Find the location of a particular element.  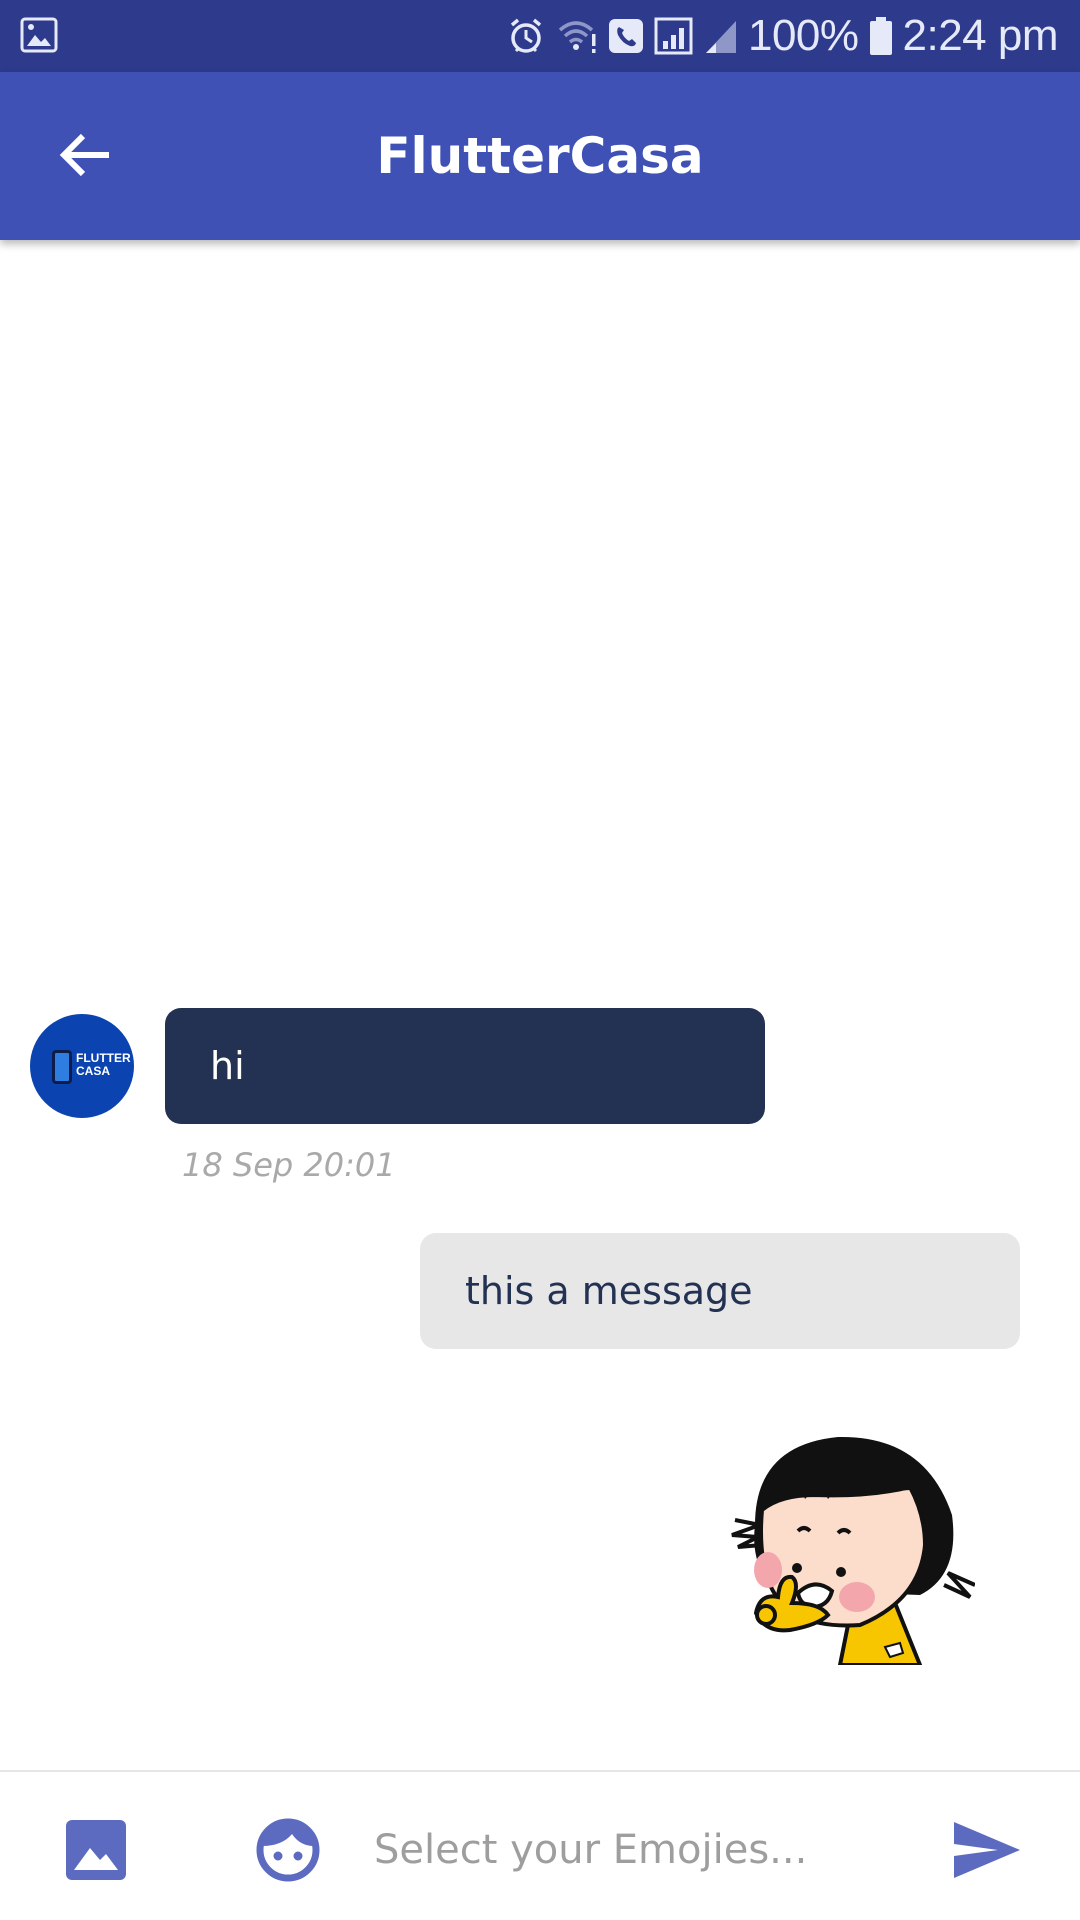

incoming-message-bubble: hi is located at coordinates (465, 1066).